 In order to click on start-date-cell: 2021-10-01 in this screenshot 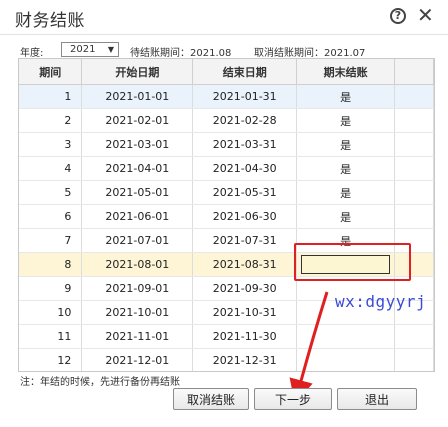, I will do `click(137, 312)`.